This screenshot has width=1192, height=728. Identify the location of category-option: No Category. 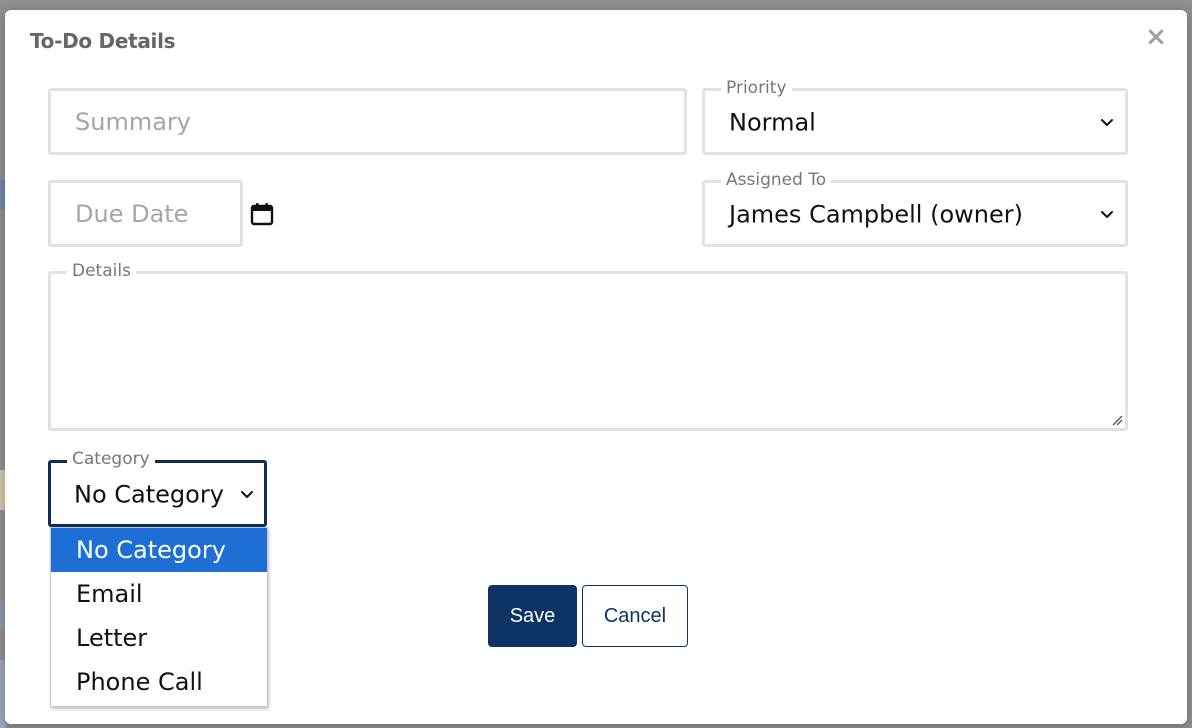
(159, 550).